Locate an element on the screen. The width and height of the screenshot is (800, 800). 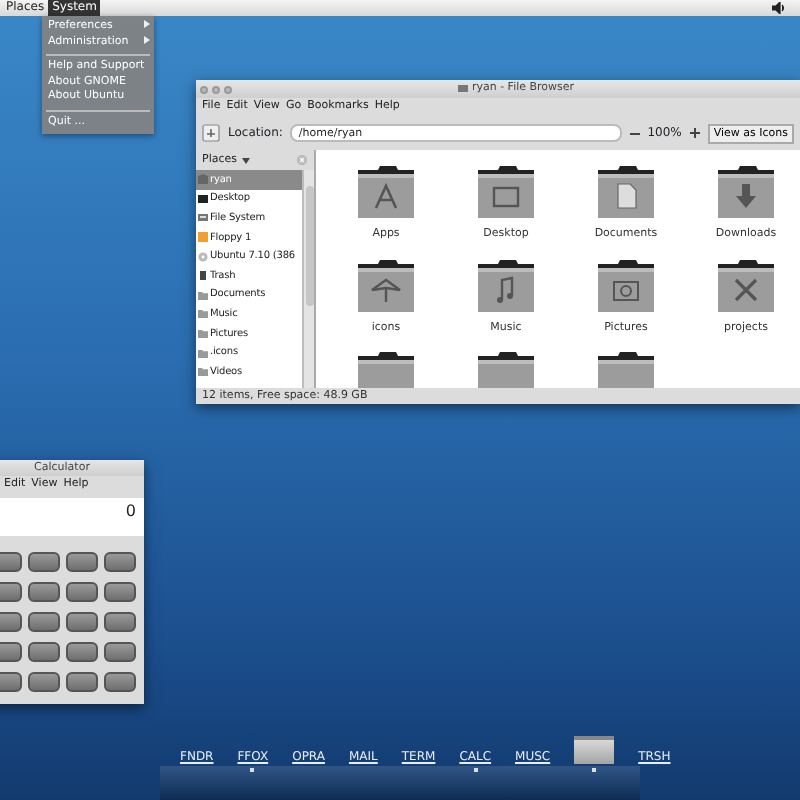
speaker-icon is located at coordinates (779, 8).